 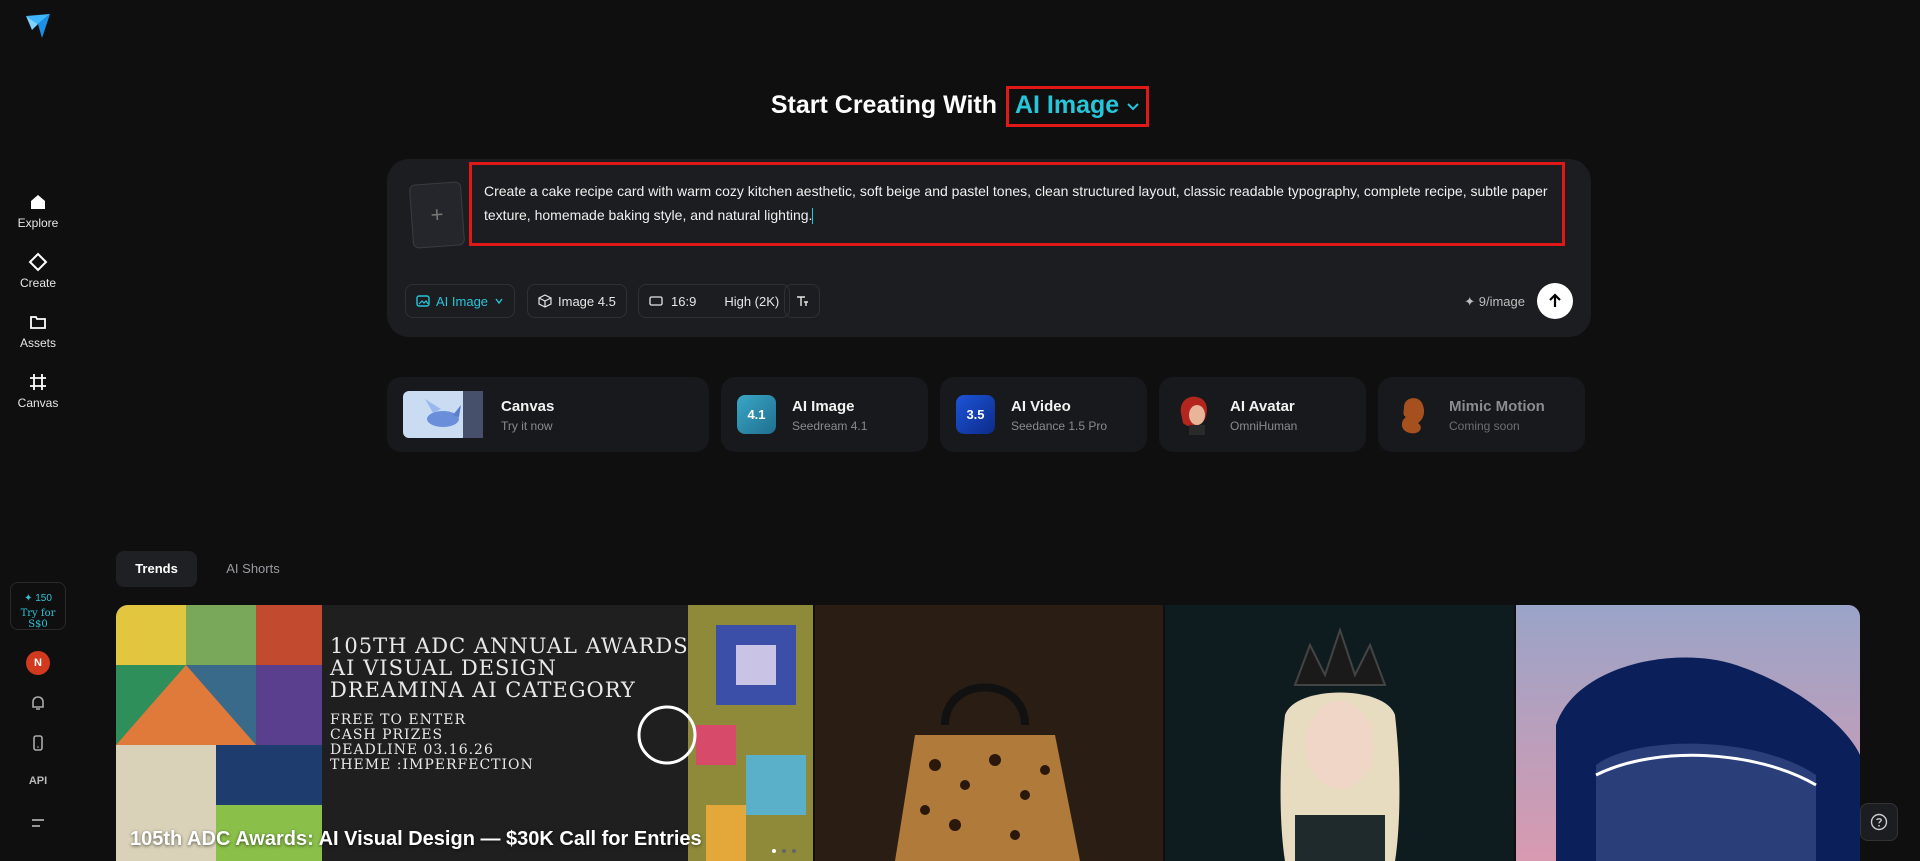 I want to click on ratio-label: 16:9, so click(x=684, y=301).